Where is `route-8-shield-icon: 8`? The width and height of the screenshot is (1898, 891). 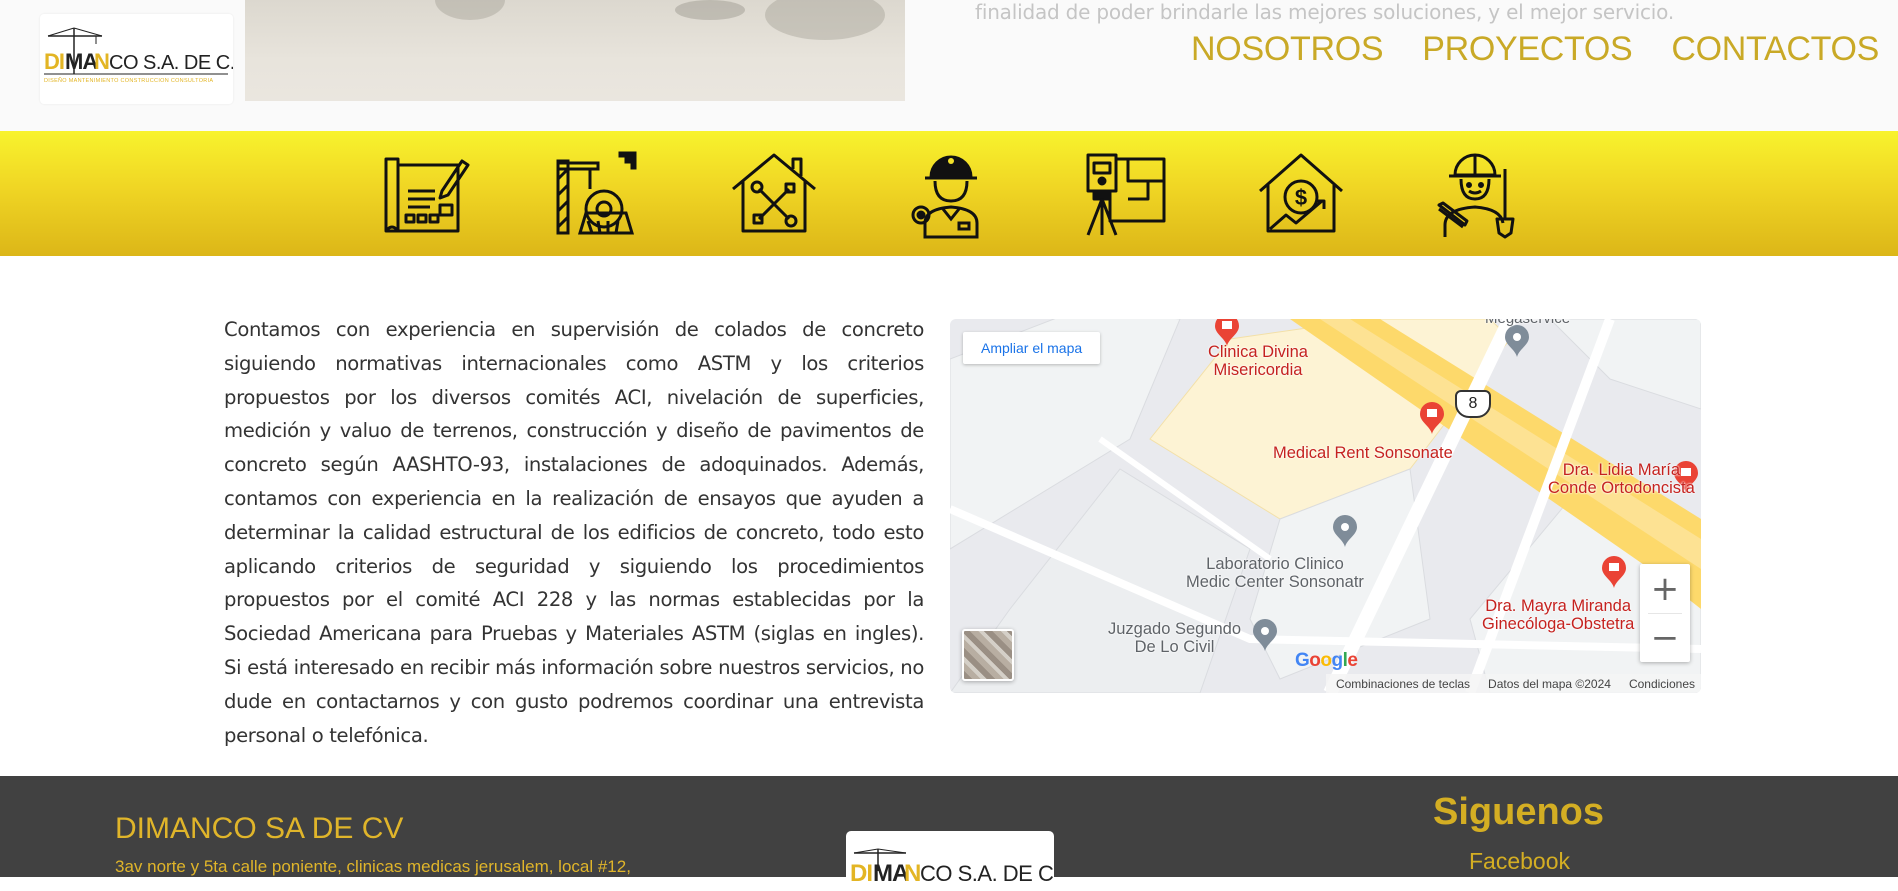 route-8-shield-icon: 8 is located at coordinates (1473, 404).